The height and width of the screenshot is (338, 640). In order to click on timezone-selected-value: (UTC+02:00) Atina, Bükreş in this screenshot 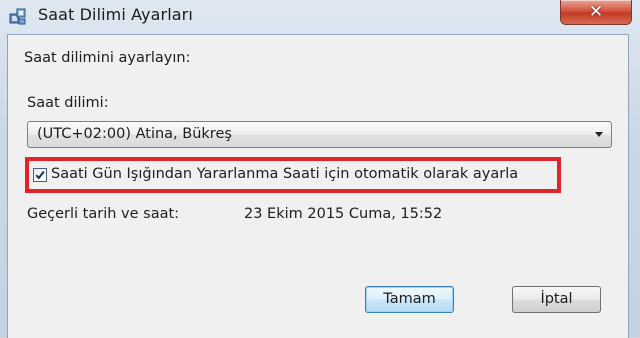, I will do `click(134, 134)`.